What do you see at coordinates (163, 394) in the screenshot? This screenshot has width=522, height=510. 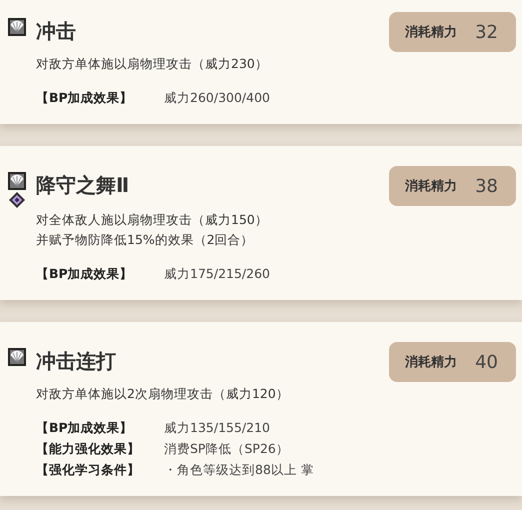 I see `skill-description: 对敌方单体施以2次扇物理攻击（威力120）` at bounding box center [163, 394].